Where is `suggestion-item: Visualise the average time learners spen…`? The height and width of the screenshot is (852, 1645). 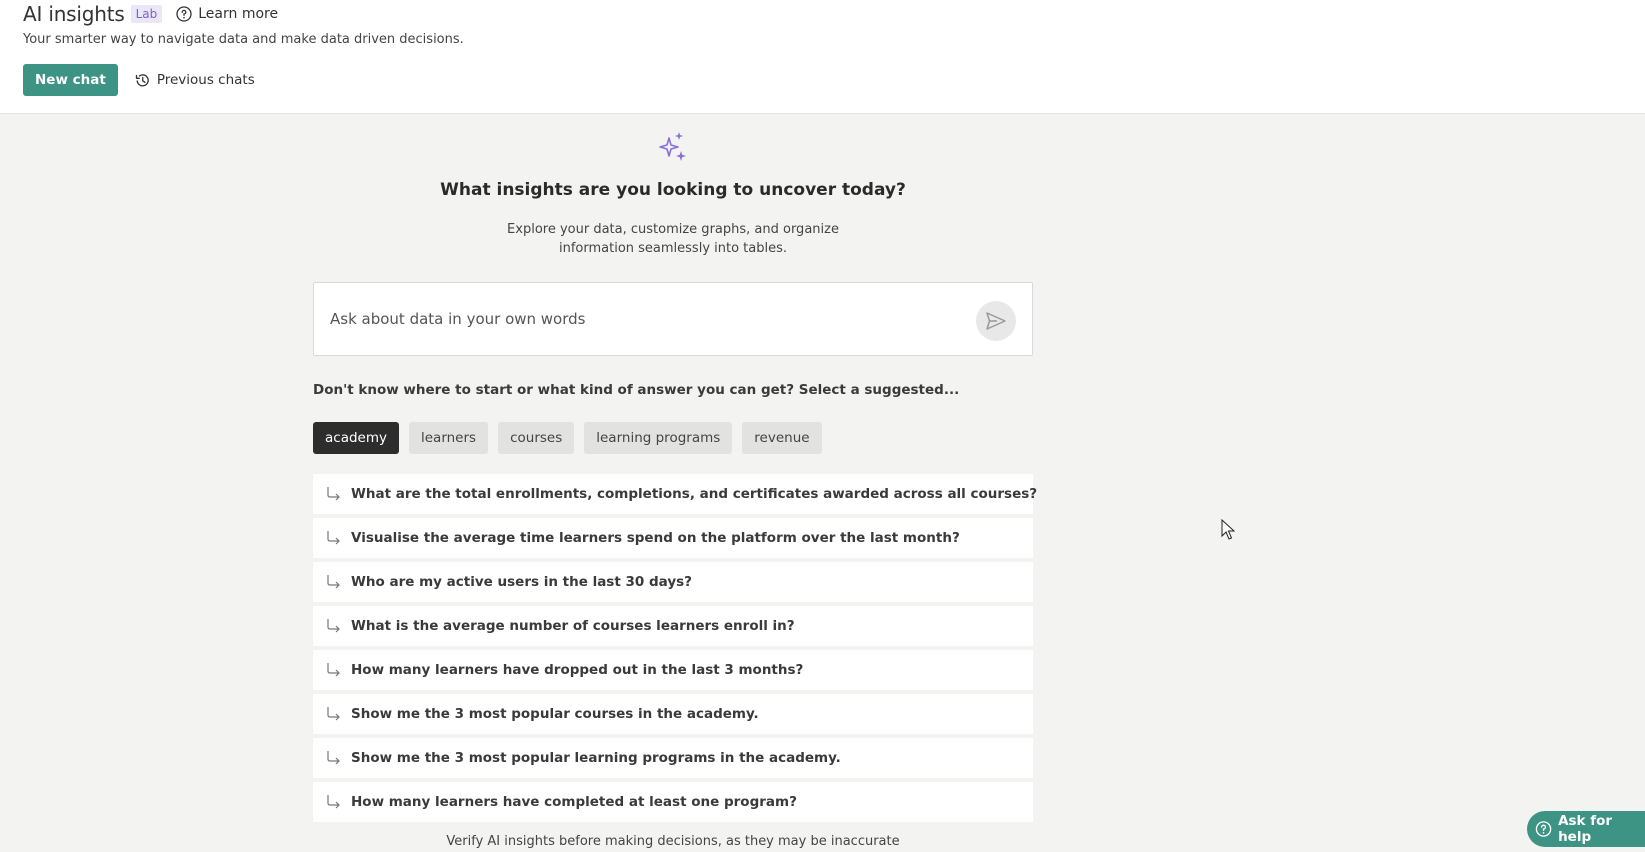
suggestion-item: Visualise the average time learners spen… is located at coordinates (673, 538).